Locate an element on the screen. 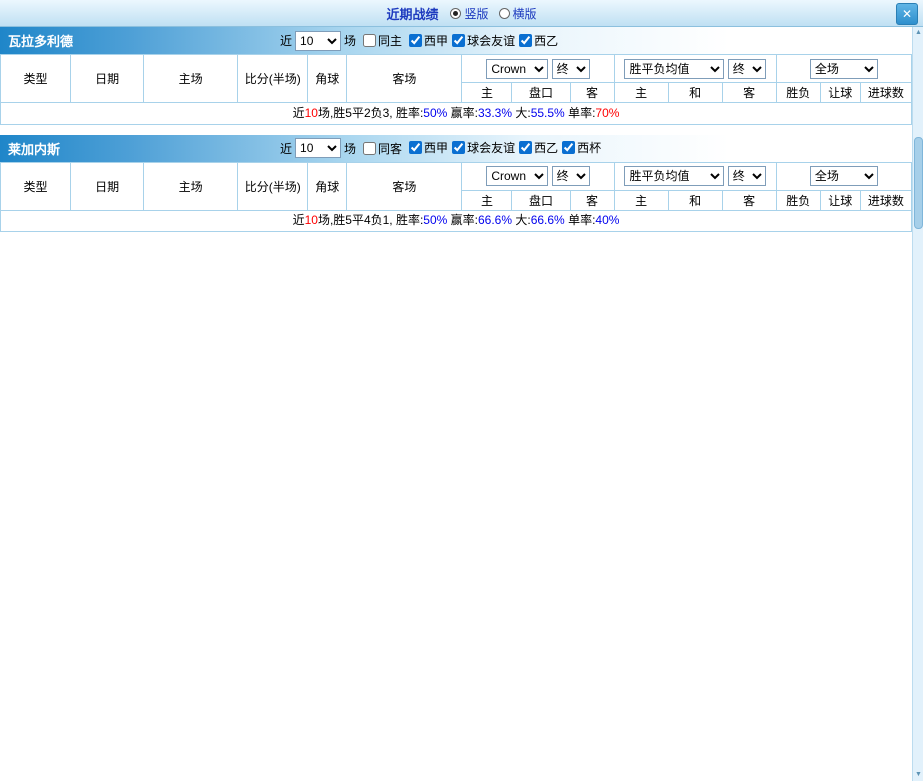  col-home: 主场 is located at coordinates (191, 78).